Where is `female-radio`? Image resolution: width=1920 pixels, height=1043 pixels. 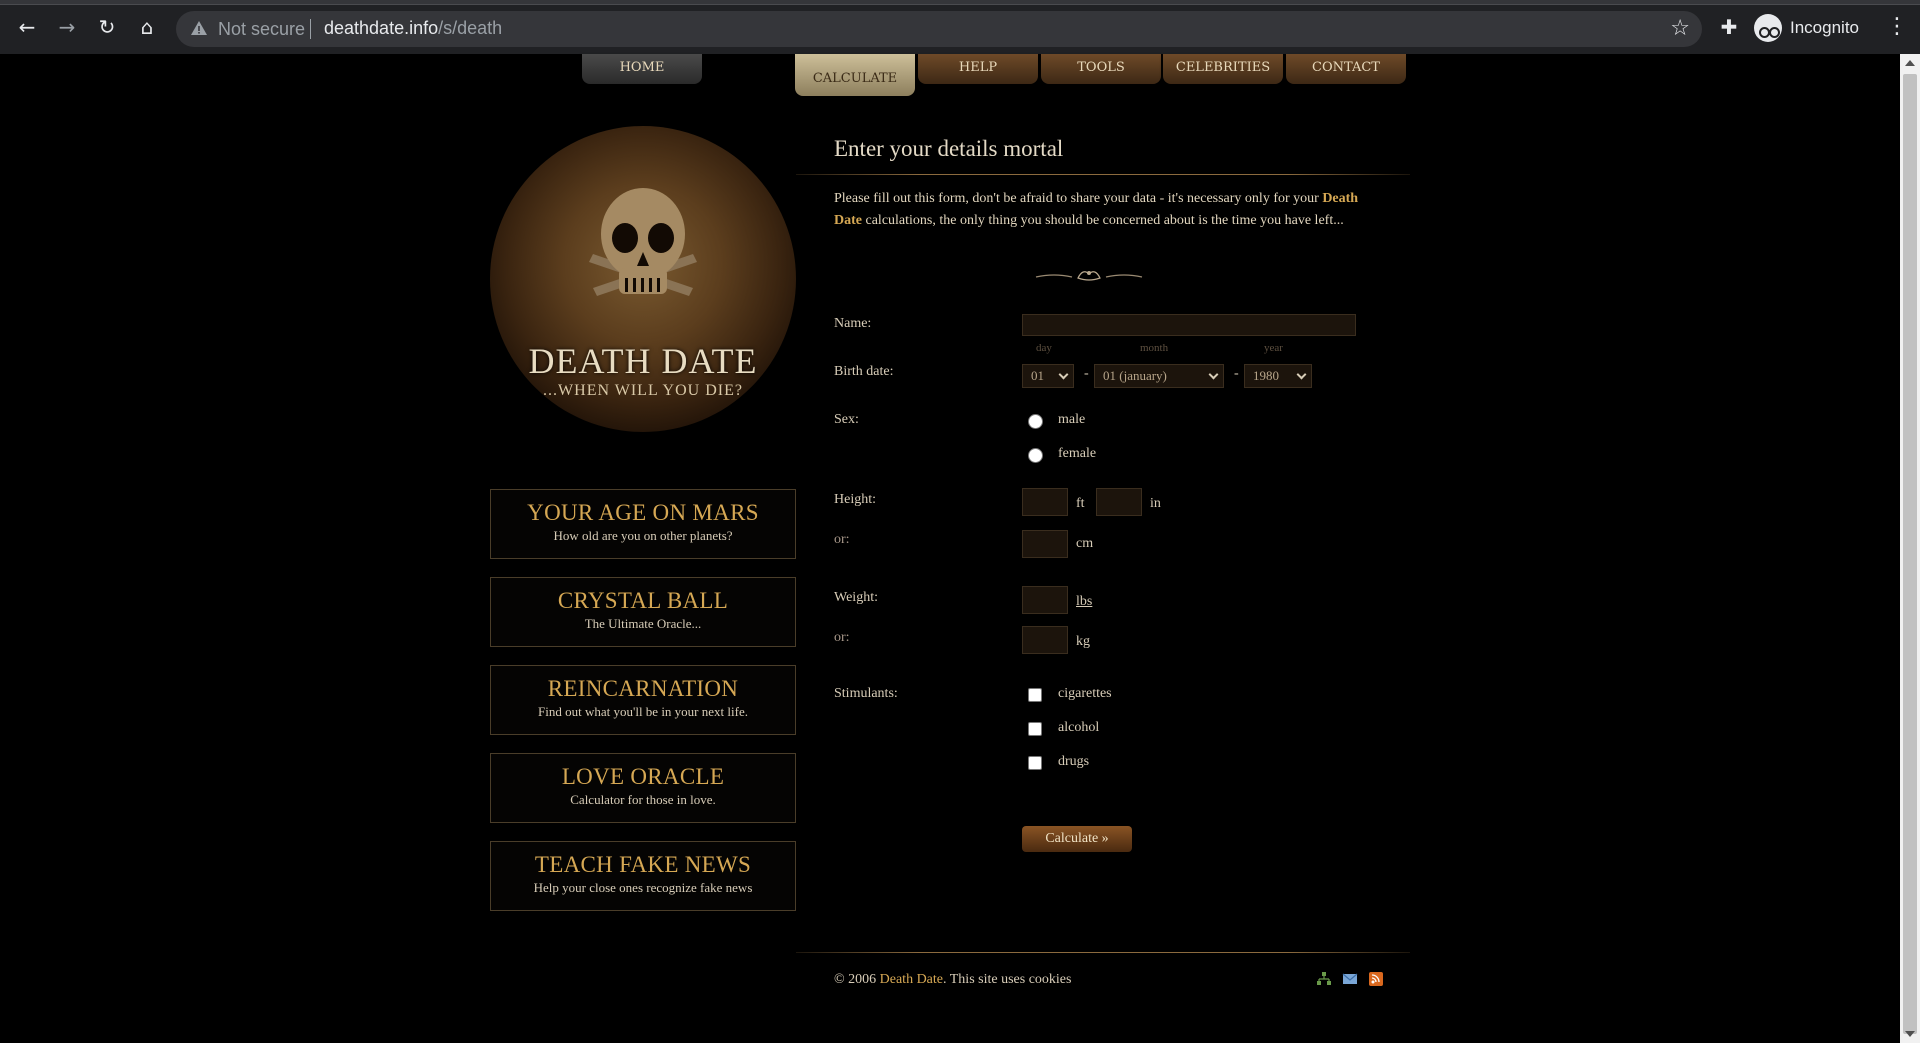
female-radio is located at coordinates (1035, 455).